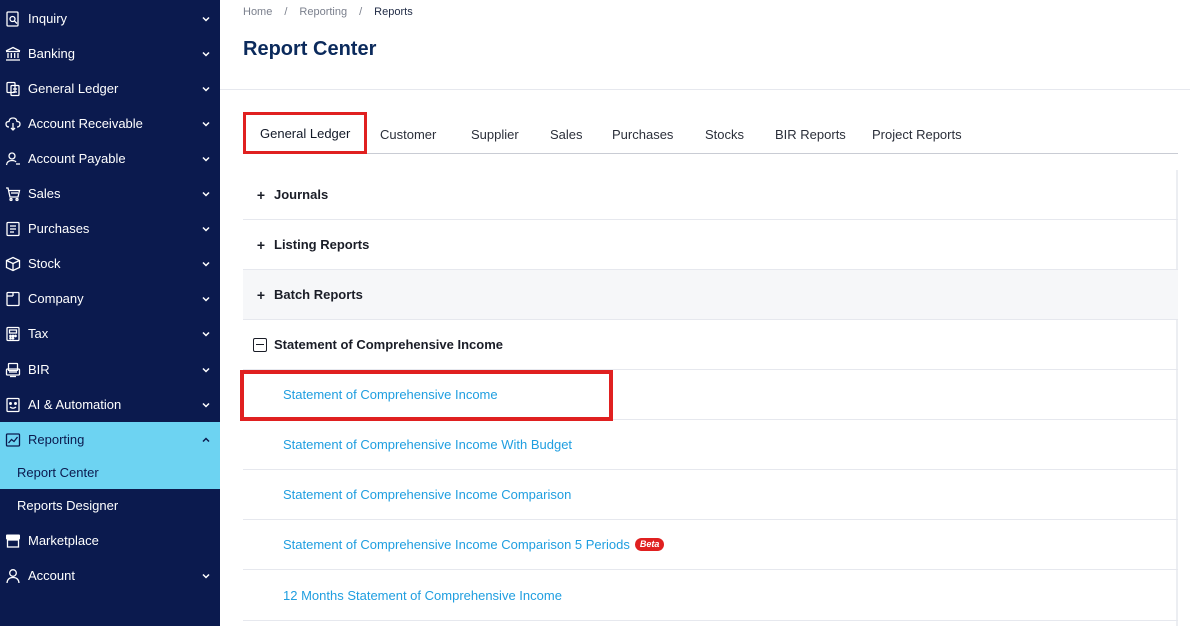  What do you see at coordinates (566, 134) in the screenshot?
I see `tab-sales: Sales` at bounding box center [566, 134].